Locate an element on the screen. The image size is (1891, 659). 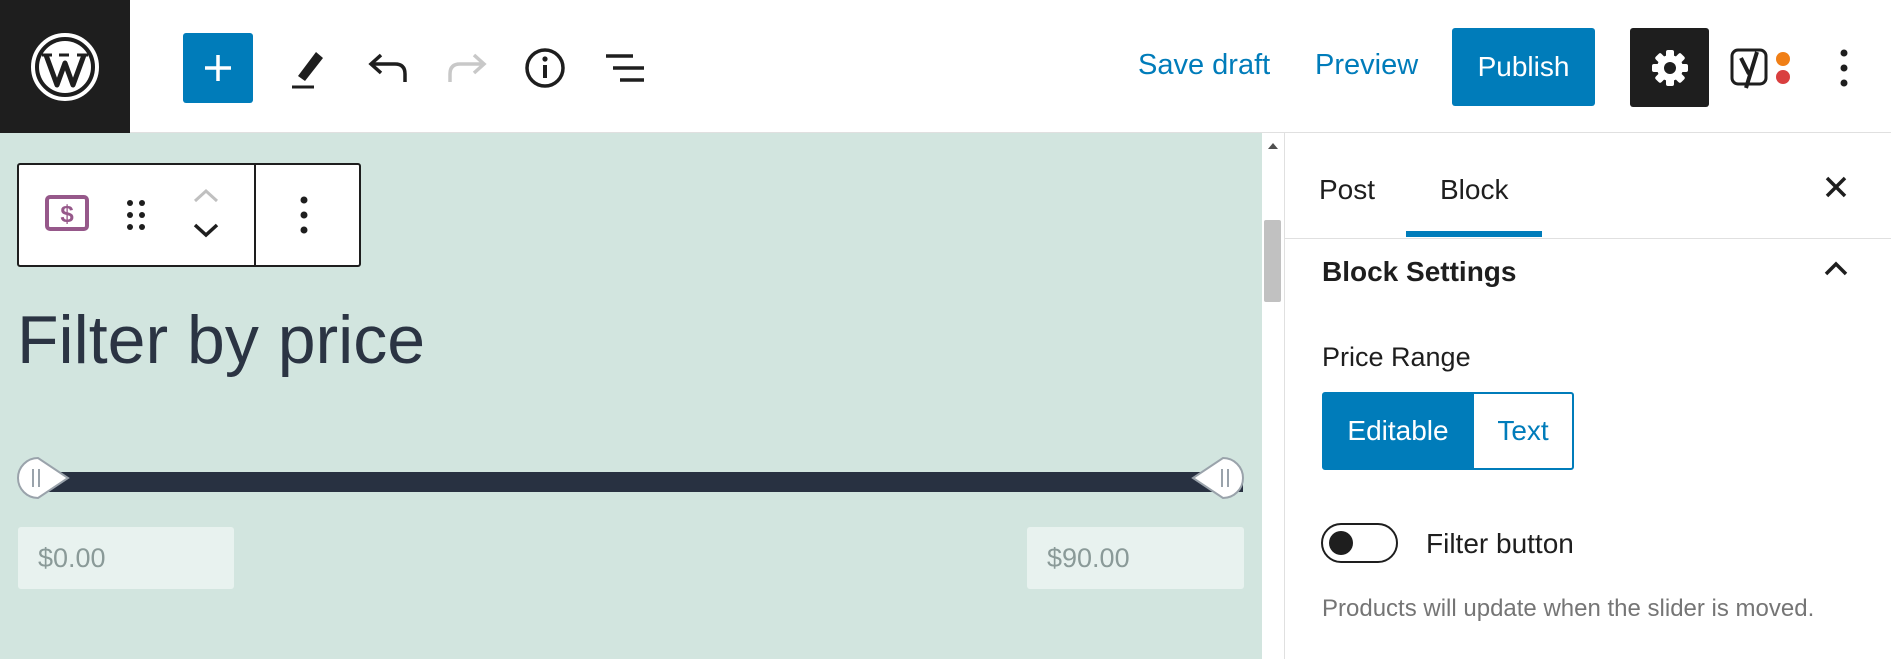
move-up-button is located at coordinates (206, 198).